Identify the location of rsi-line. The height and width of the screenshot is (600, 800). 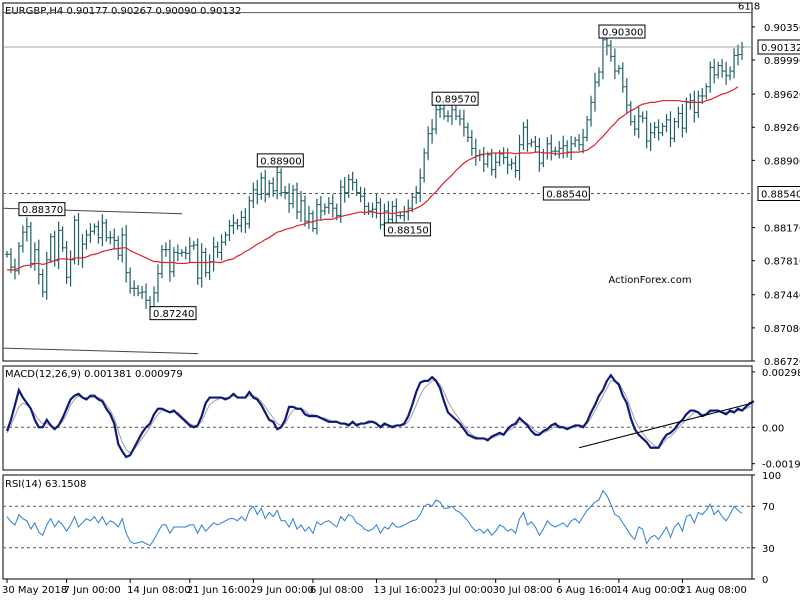
(374, 518).